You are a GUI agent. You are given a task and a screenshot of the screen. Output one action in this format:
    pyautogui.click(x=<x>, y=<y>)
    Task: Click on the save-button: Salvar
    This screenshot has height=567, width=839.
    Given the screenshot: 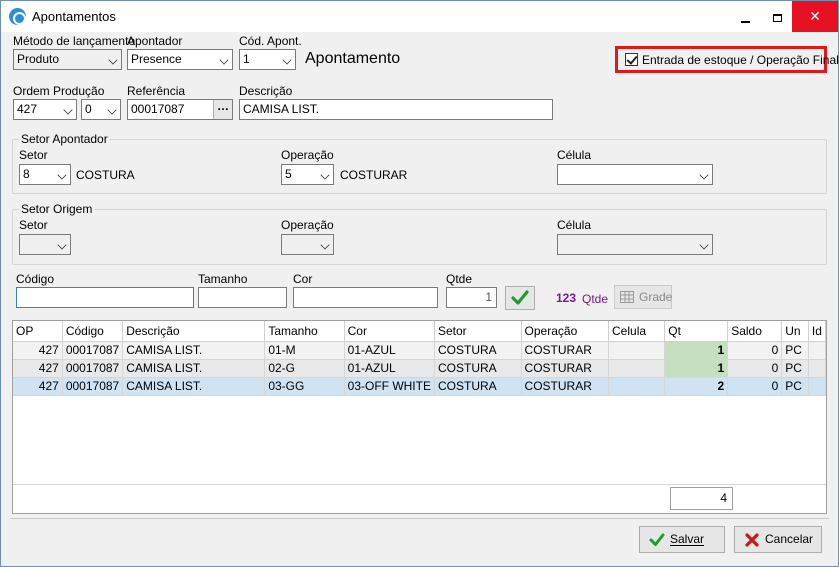 What is the action you would take?
    pyautogui.click(x=682, y=539)
    